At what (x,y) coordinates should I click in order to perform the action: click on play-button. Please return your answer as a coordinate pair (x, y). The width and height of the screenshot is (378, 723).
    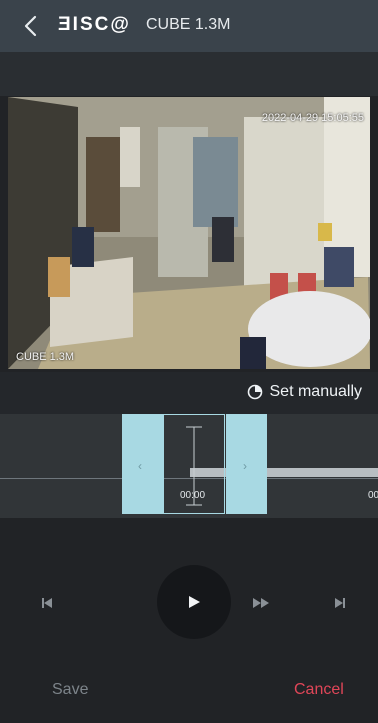
    Looking at the image, I should click on (194, 602).